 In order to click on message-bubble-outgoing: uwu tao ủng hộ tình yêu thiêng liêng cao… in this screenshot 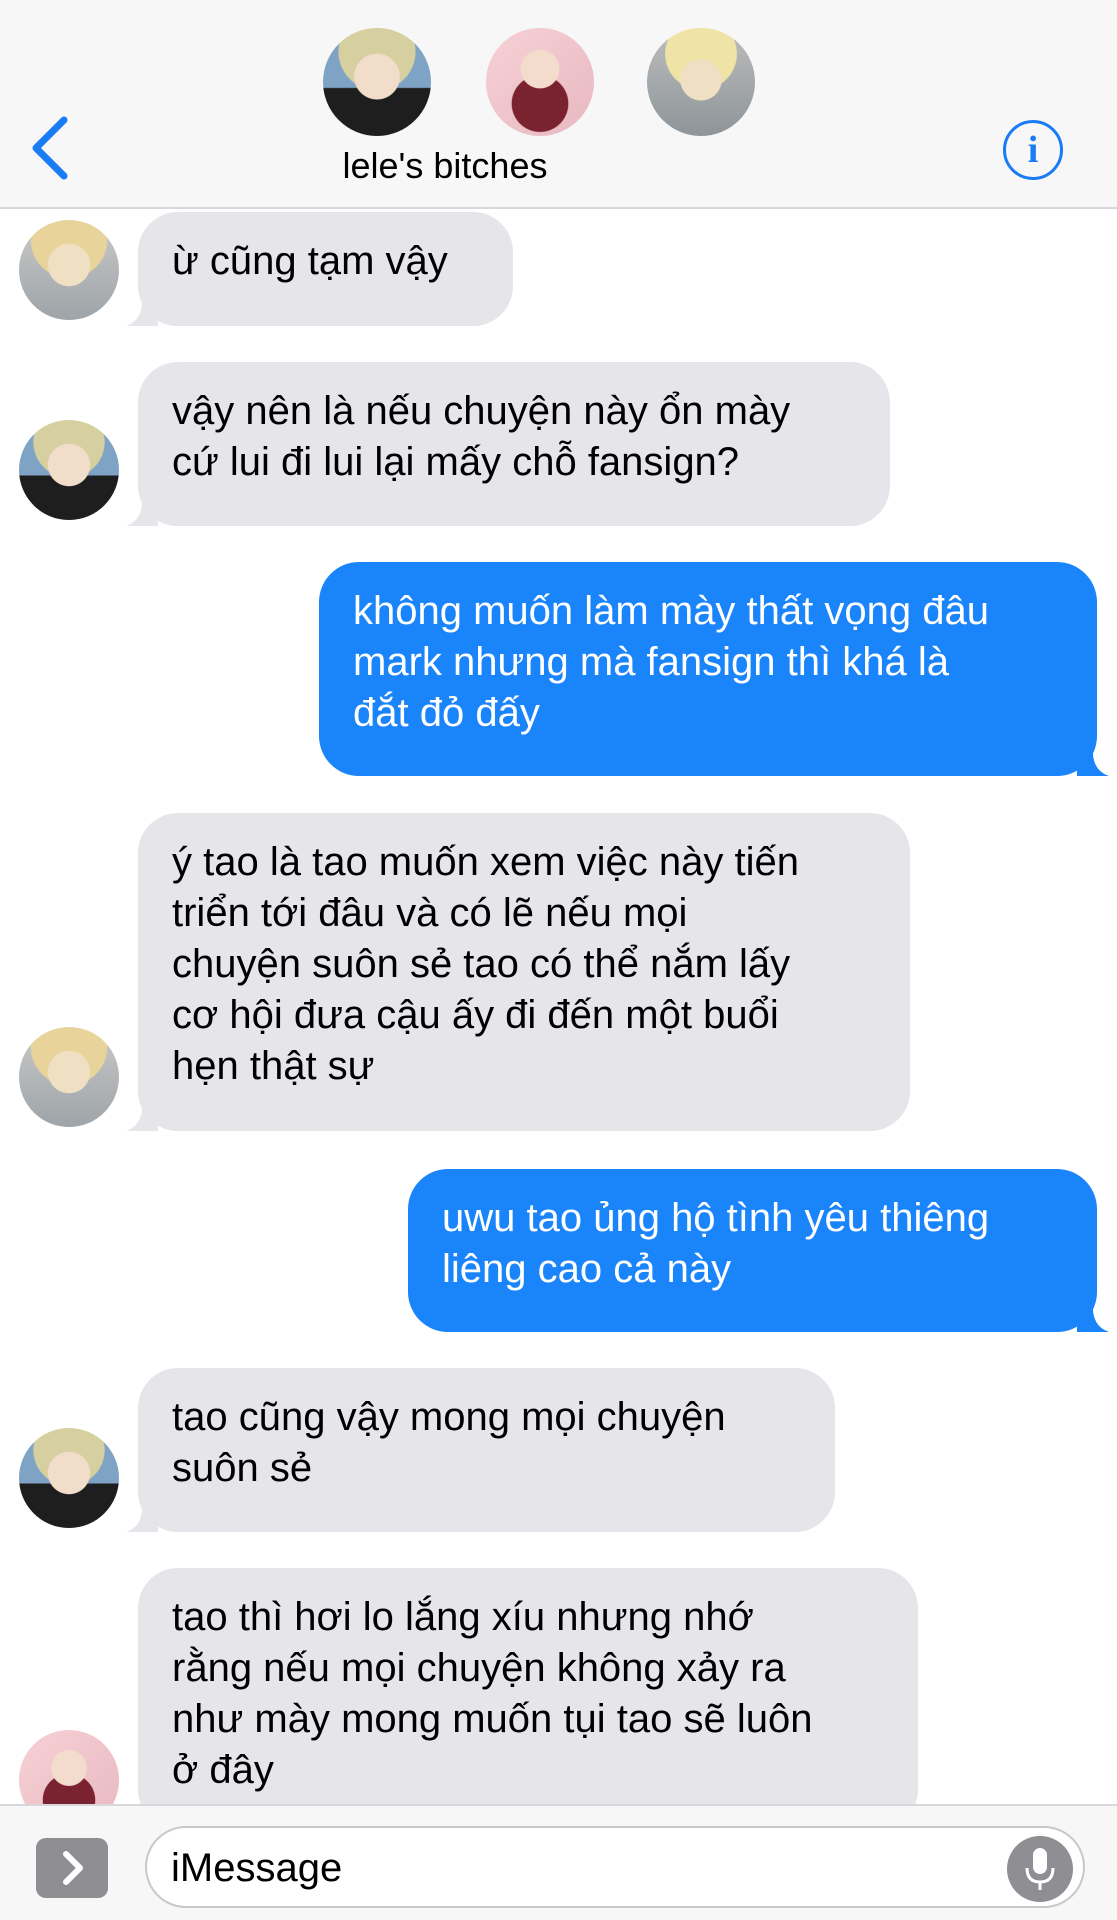, I will do `click(752, 1250)`.